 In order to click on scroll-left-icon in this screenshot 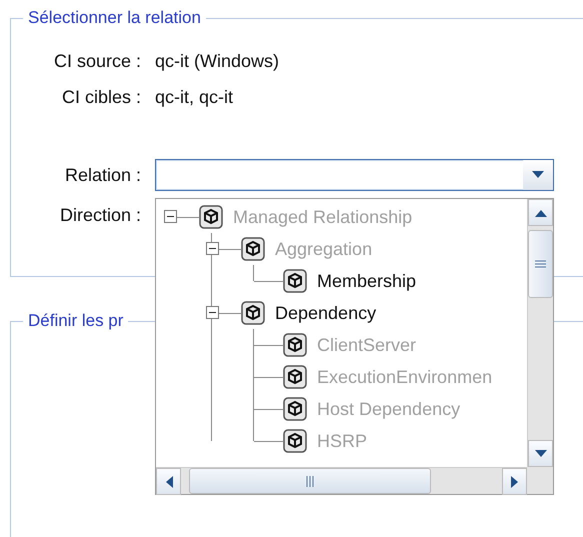, I will do `click(168, 481)`.